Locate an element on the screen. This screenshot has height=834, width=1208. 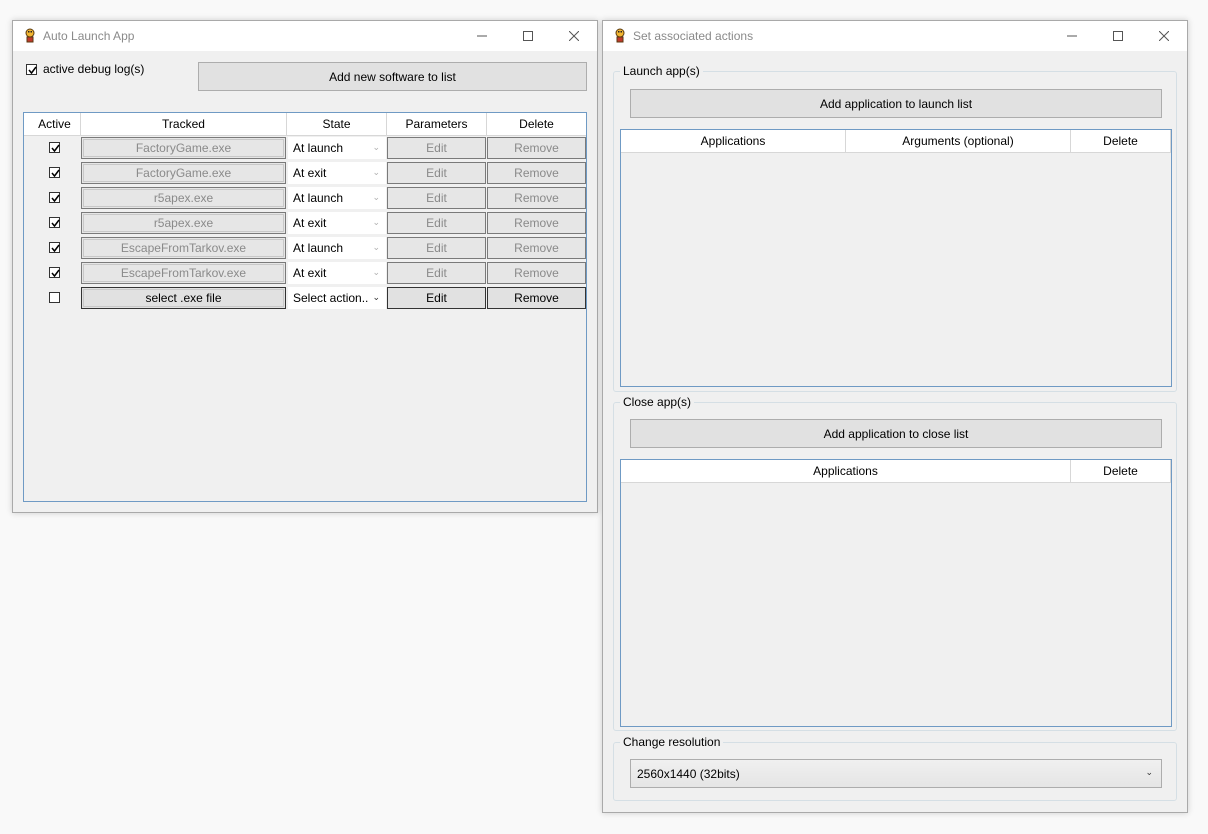
column-header-state: State is located at coordinates (337, 124).